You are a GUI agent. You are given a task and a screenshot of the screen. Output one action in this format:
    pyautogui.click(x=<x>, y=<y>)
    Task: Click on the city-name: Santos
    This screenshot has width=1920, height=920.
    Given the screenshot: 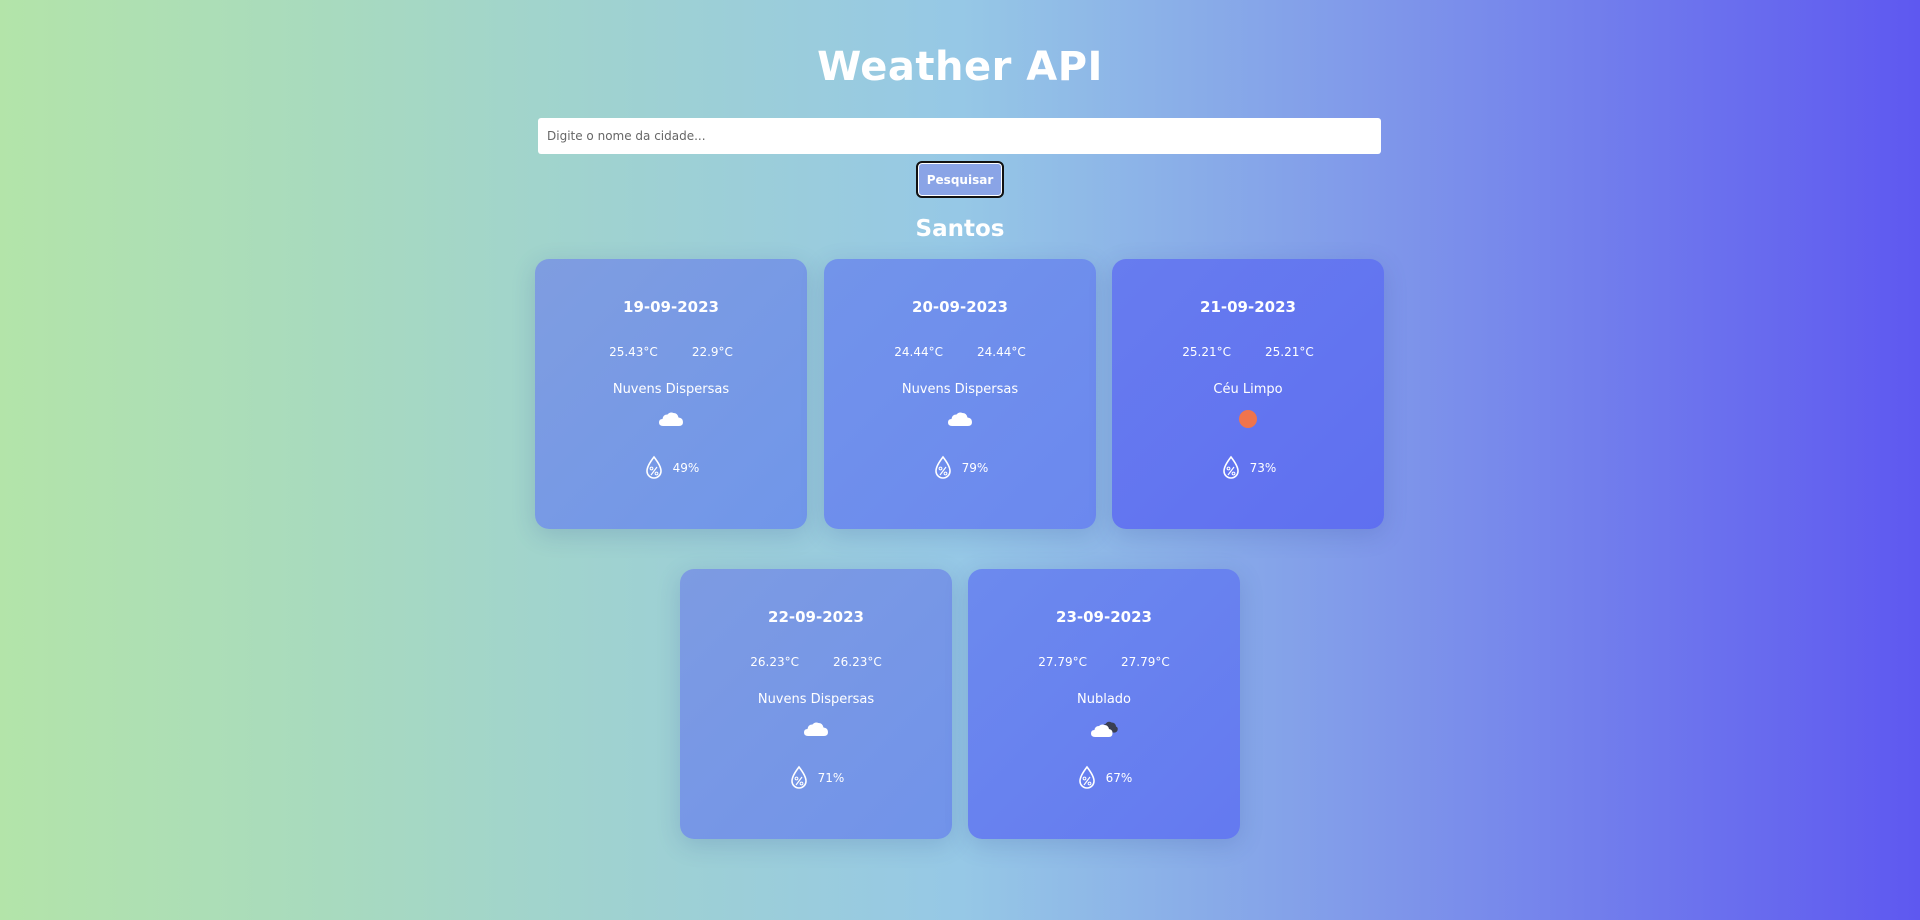 What is the action you would take?
    pyautogui.click(x=960, y=229)
    